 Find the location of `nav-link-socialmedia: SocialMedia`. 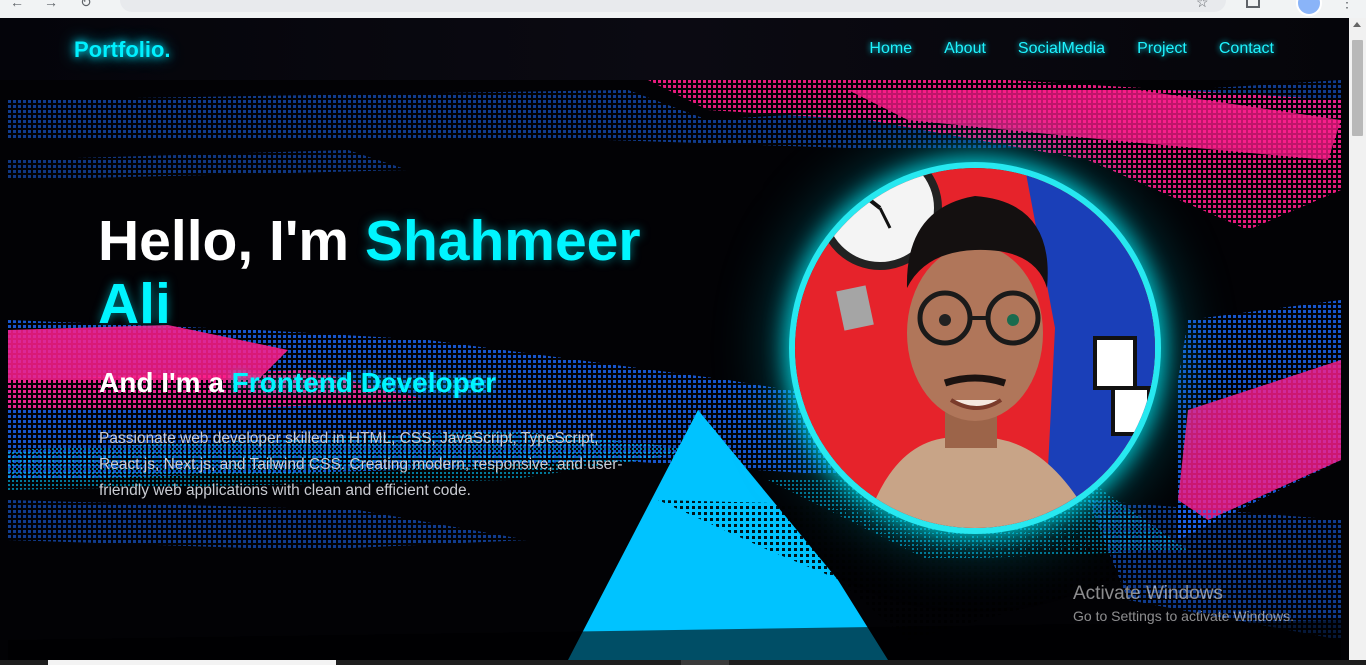

nav-link-socialmedia: SocialMedia is located at coordinates (1061, 49).